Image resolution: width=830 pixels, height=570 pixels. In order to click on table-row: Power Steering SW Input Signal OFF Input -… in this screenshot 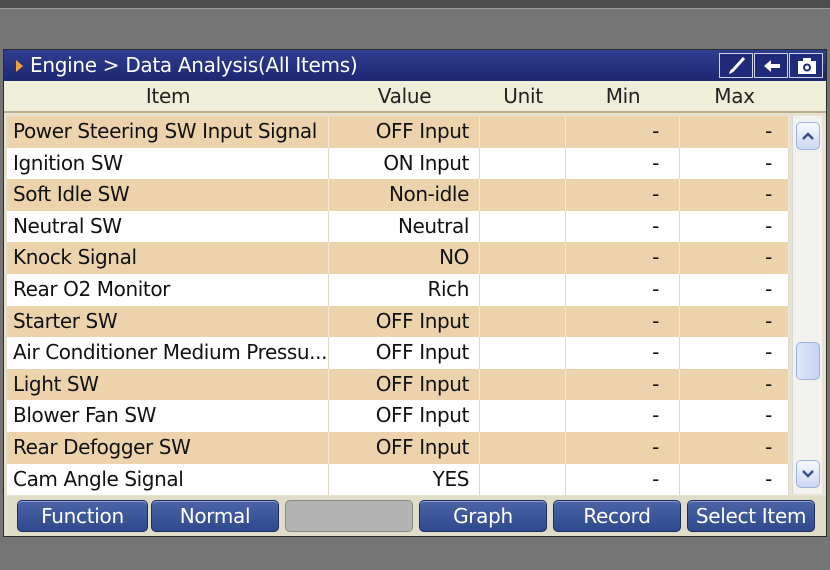, I will do `click(398, 132)`.